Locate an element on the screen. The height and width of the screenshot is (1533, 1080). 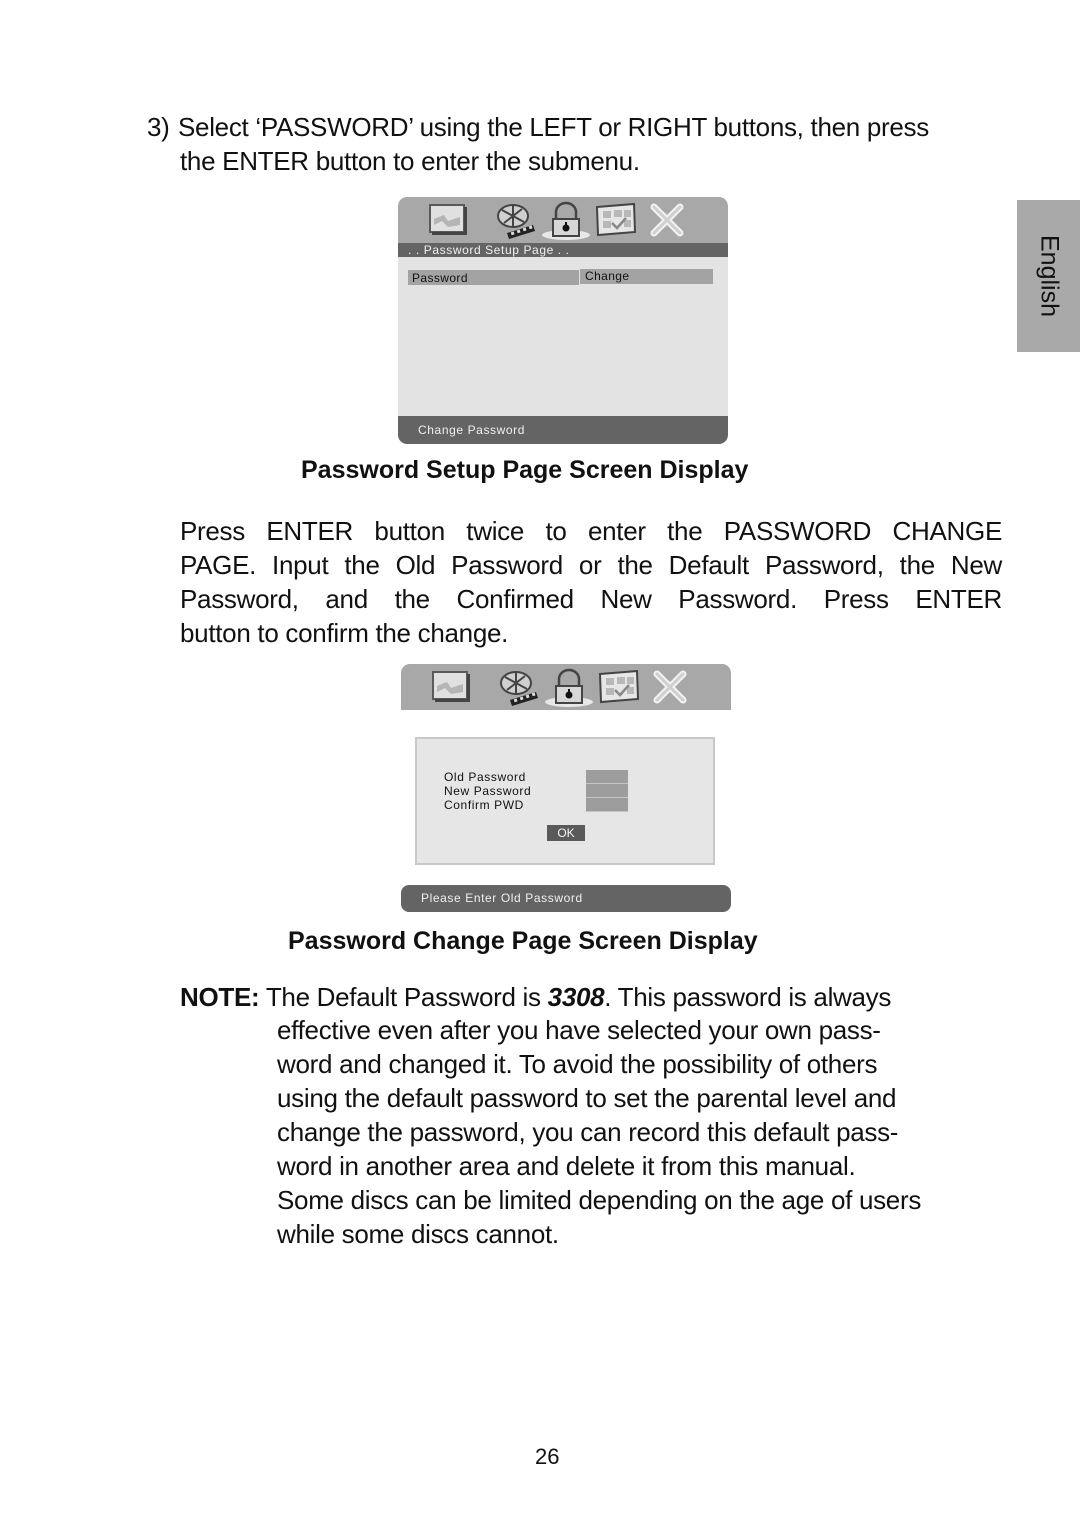
language-tab: English is located at coordinates (1048, 276).